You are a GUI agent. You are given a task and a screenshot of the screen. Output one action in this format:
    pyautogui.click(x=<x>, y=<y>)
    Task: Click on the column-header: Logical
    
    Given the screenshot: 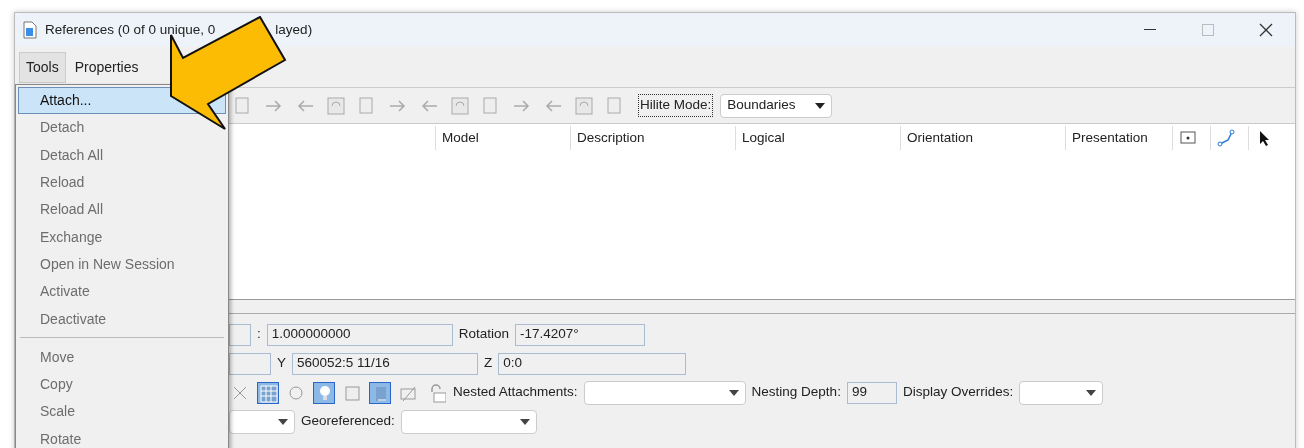 What is the action you would take?
    pyautogui.click(x=817, y=138)
    